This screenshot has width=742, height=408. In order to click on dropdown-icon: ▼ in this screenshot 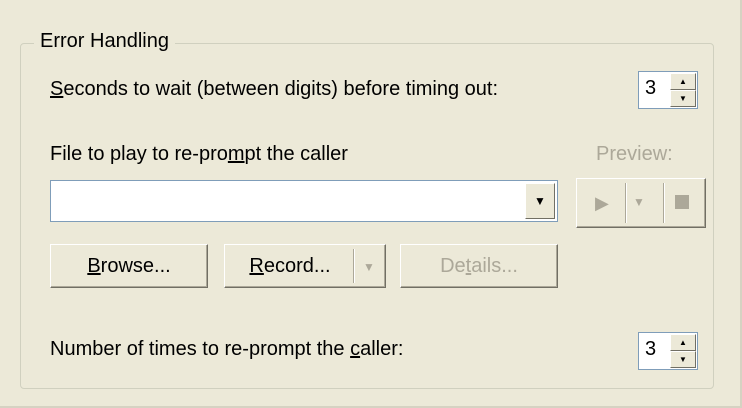, I will do `click(639, 202)`.